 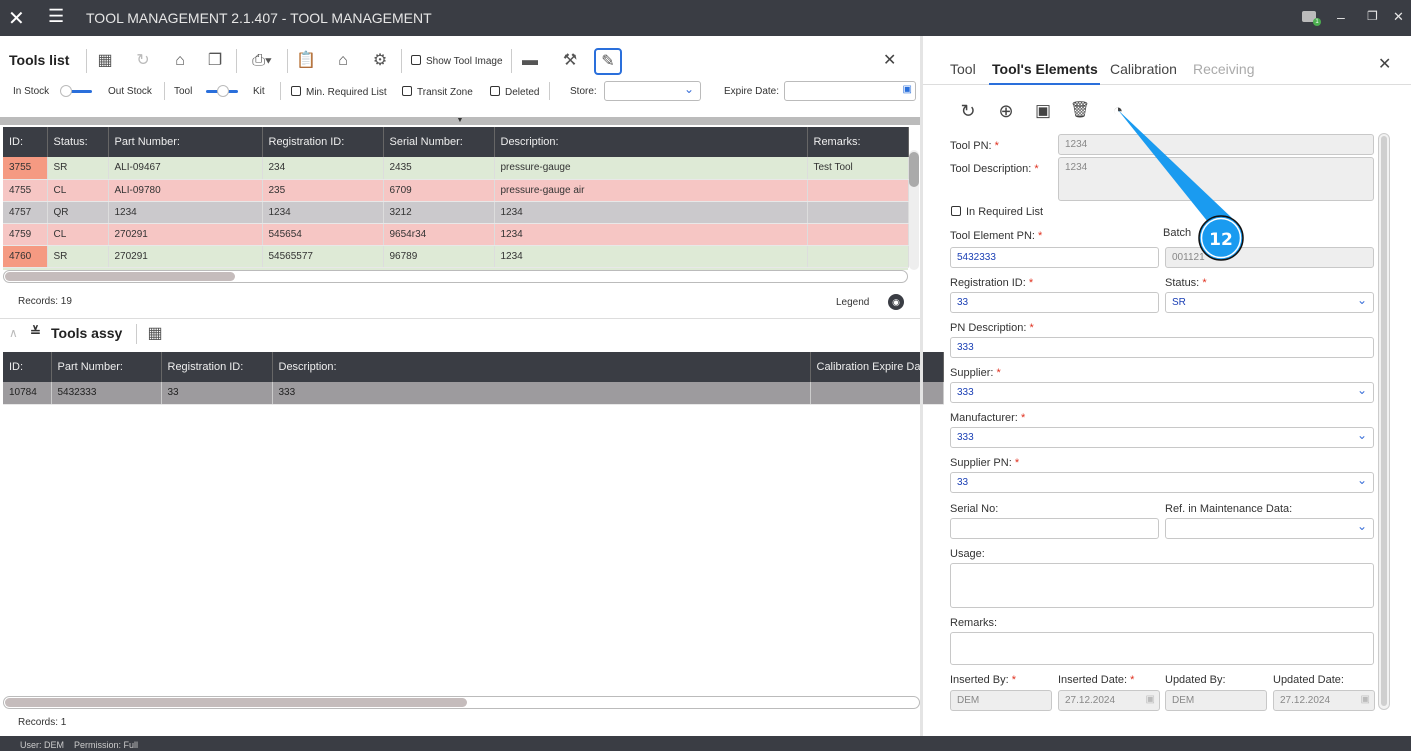 I want to click on status-permission: Permission: Full, so click(x=106, y=745).